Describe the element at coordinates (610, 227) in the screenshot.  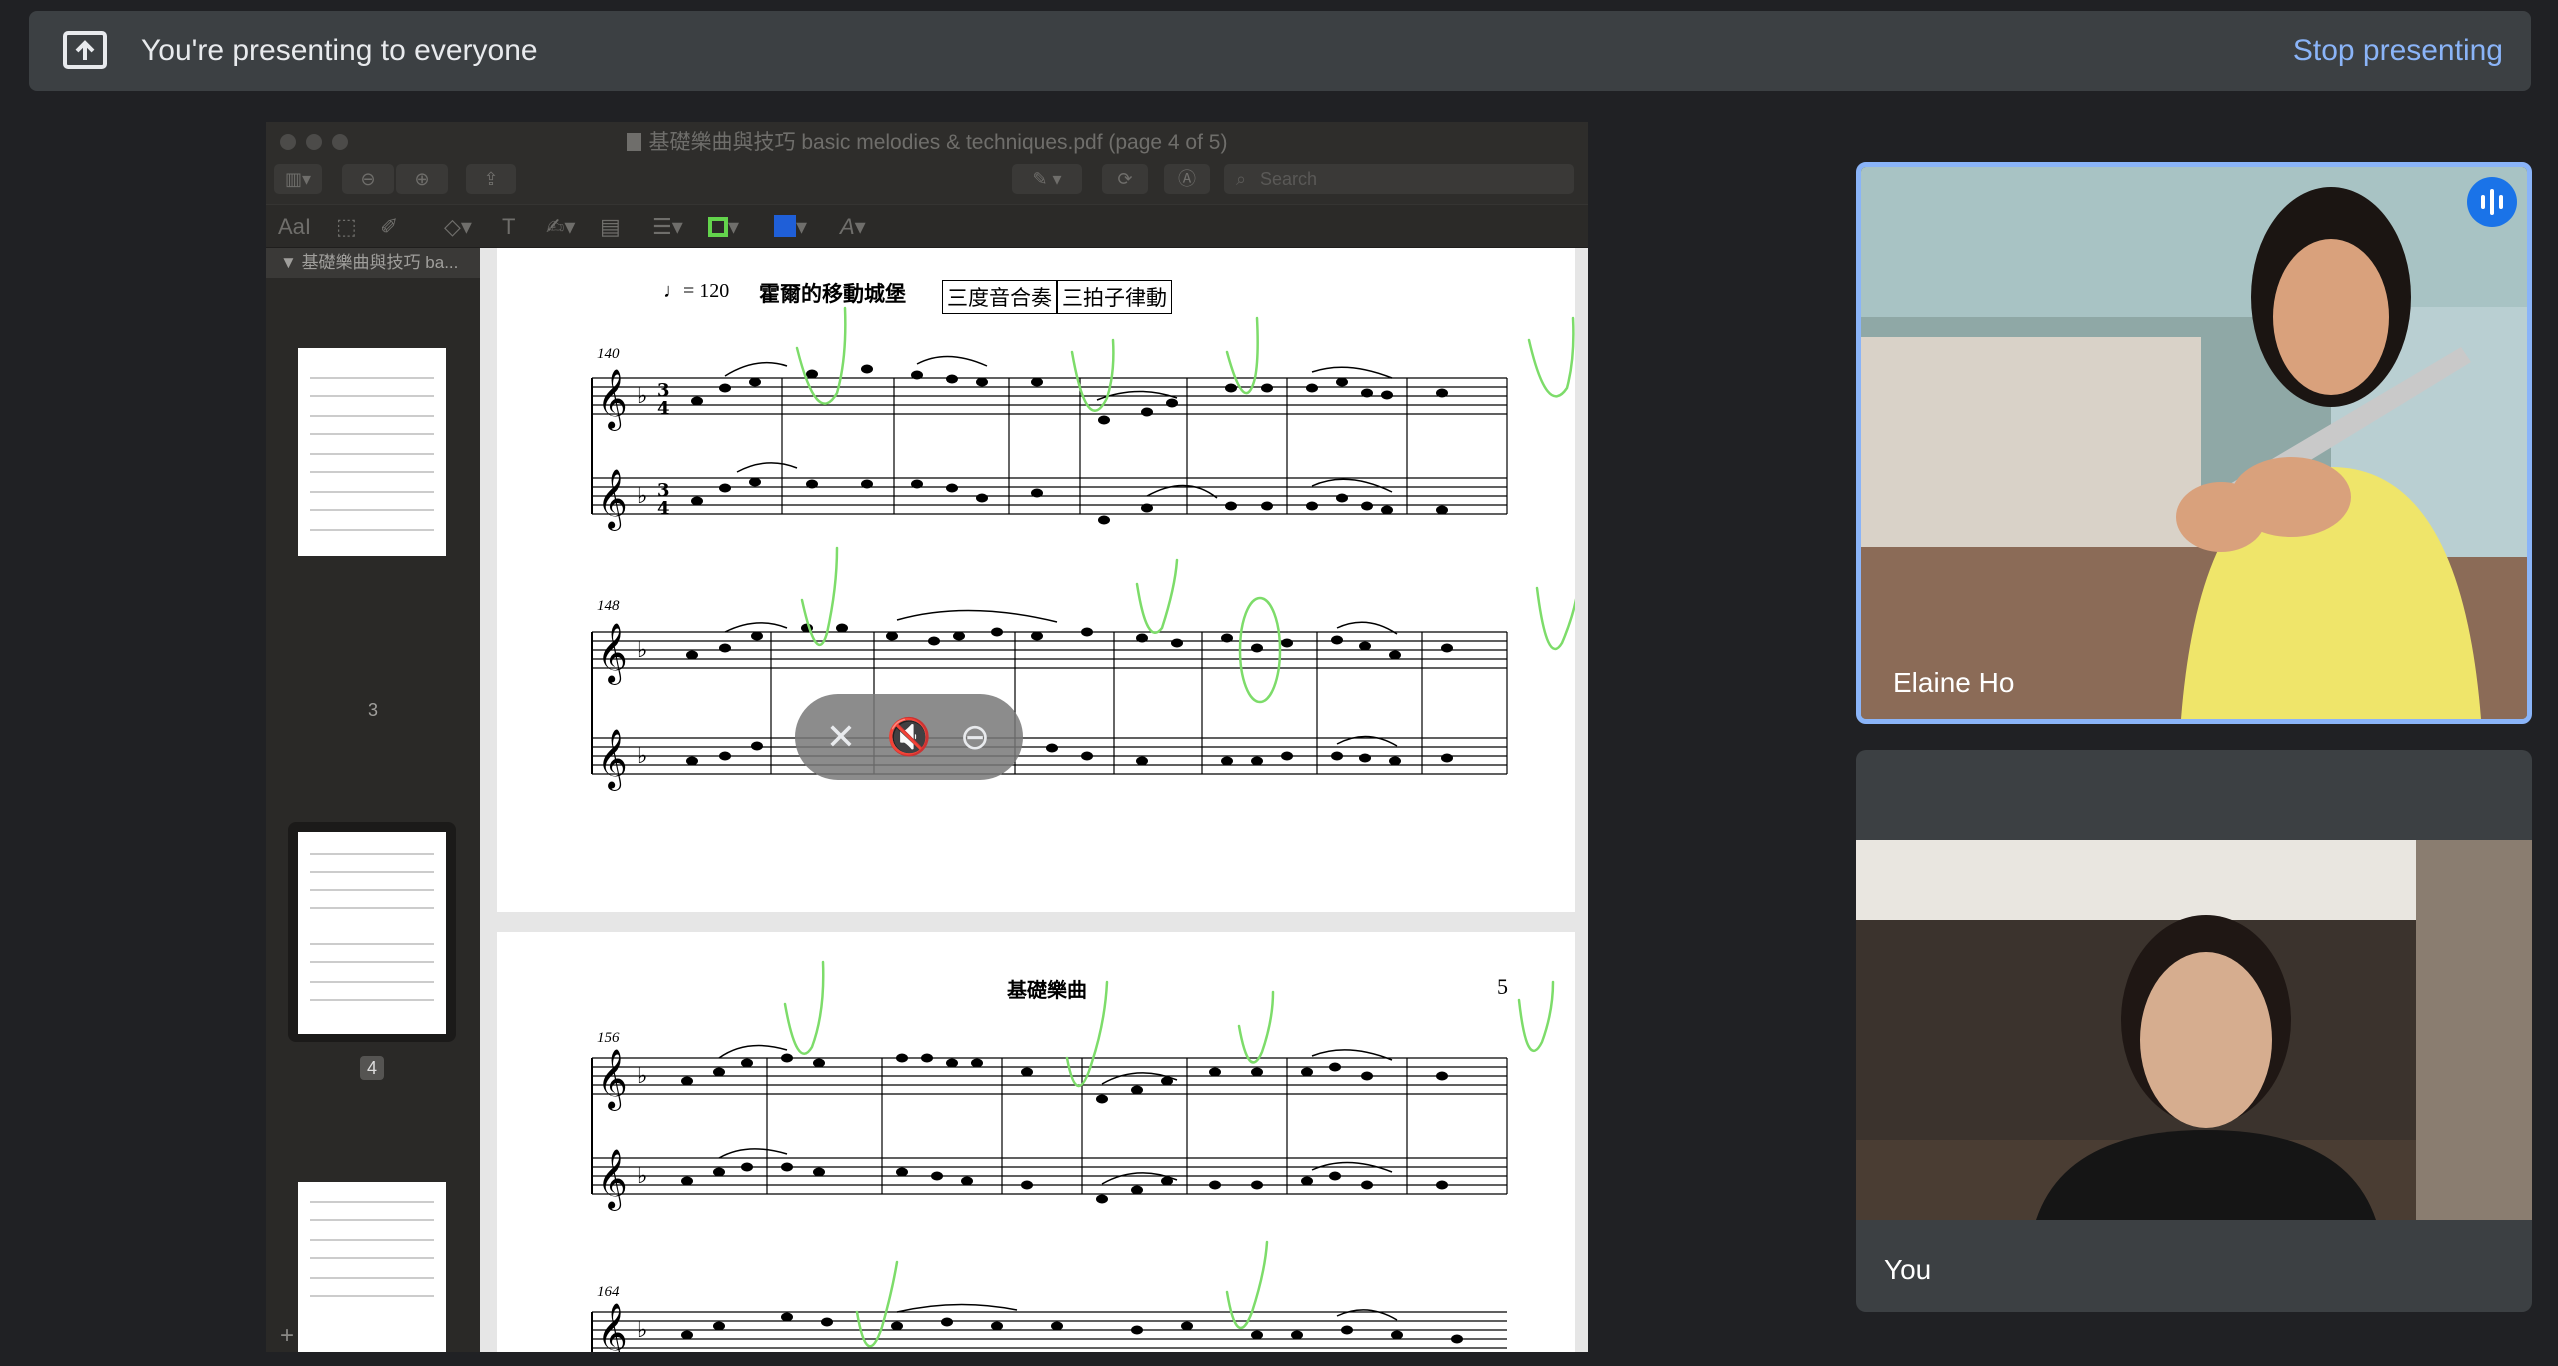
I see `note-icon: ▤` at that location.